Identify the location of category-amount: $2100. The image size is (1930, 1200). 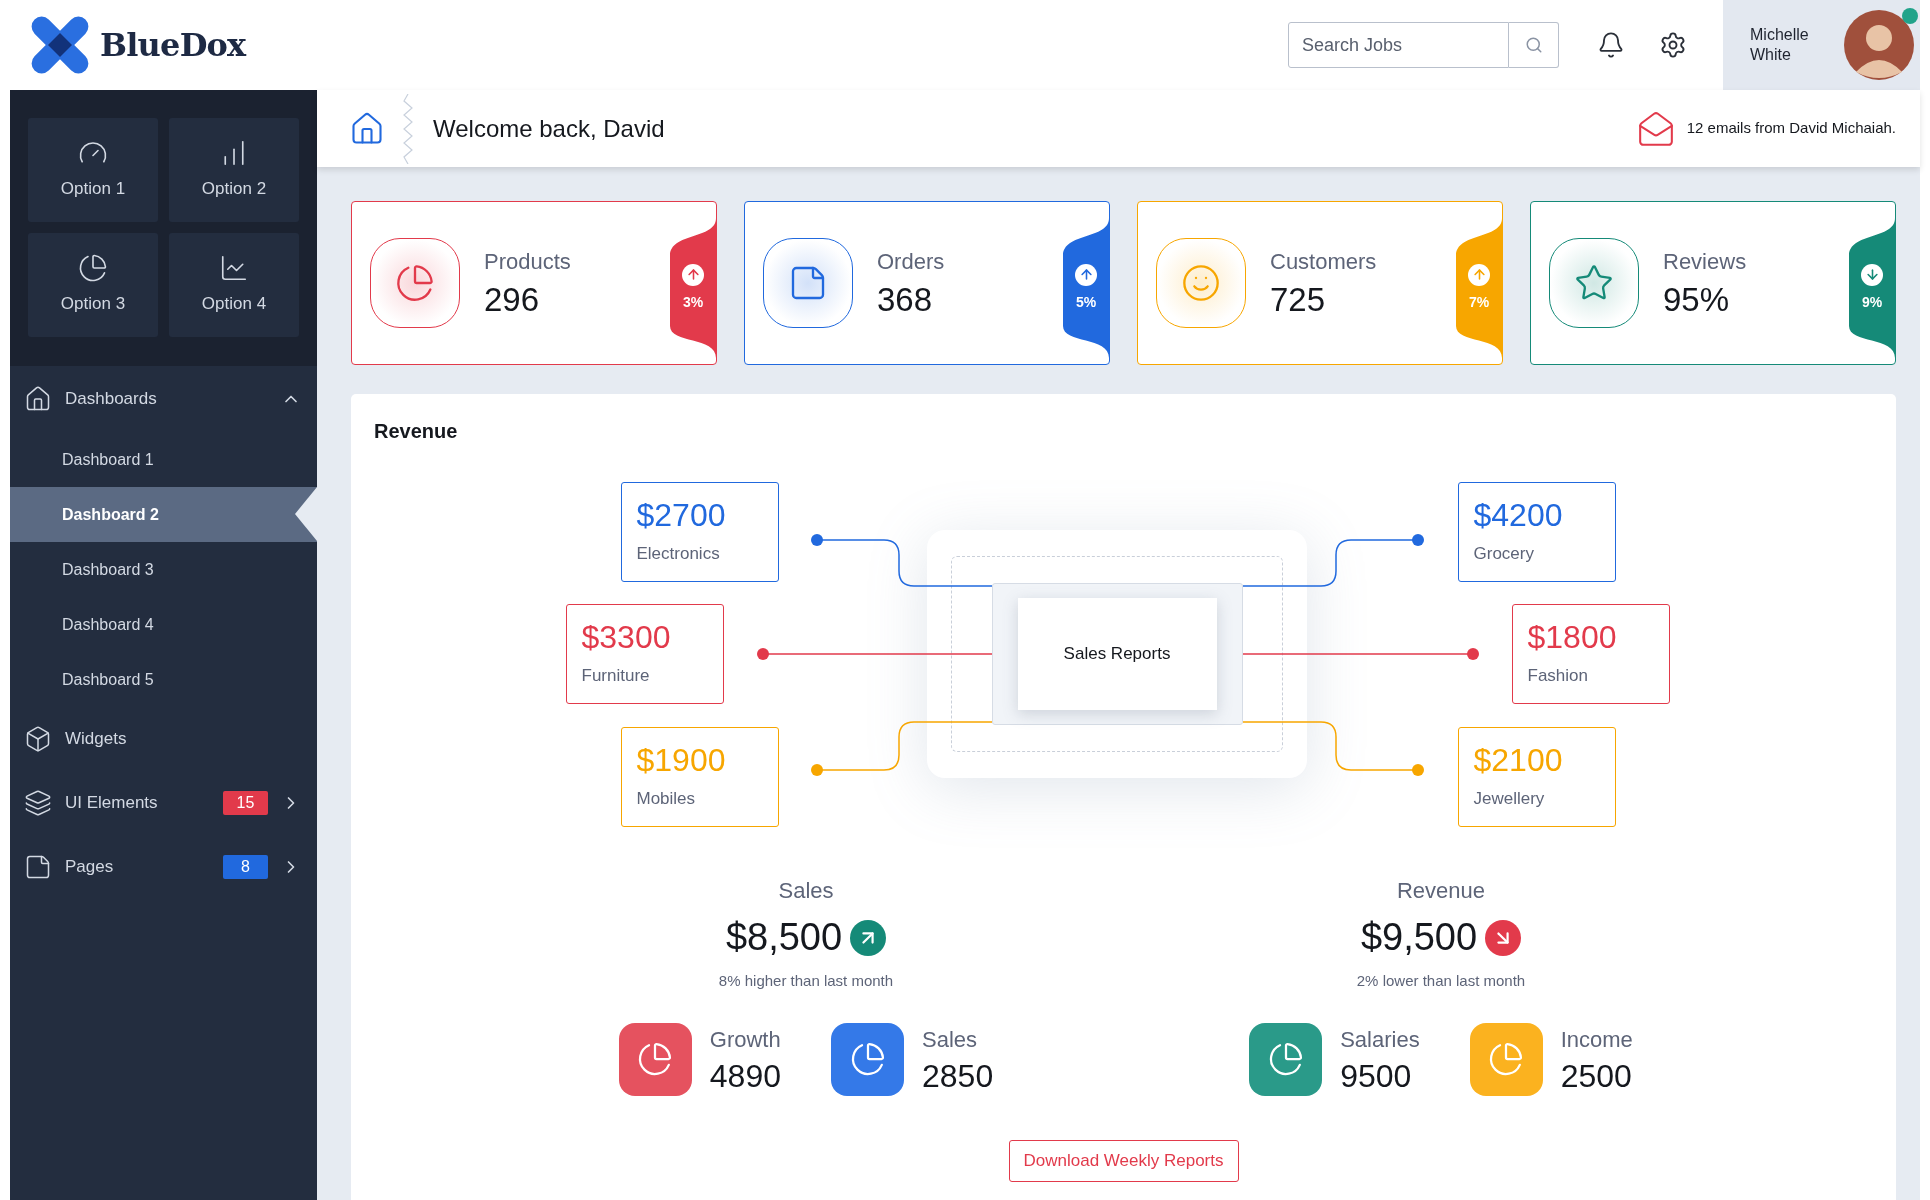
(1518, 760).